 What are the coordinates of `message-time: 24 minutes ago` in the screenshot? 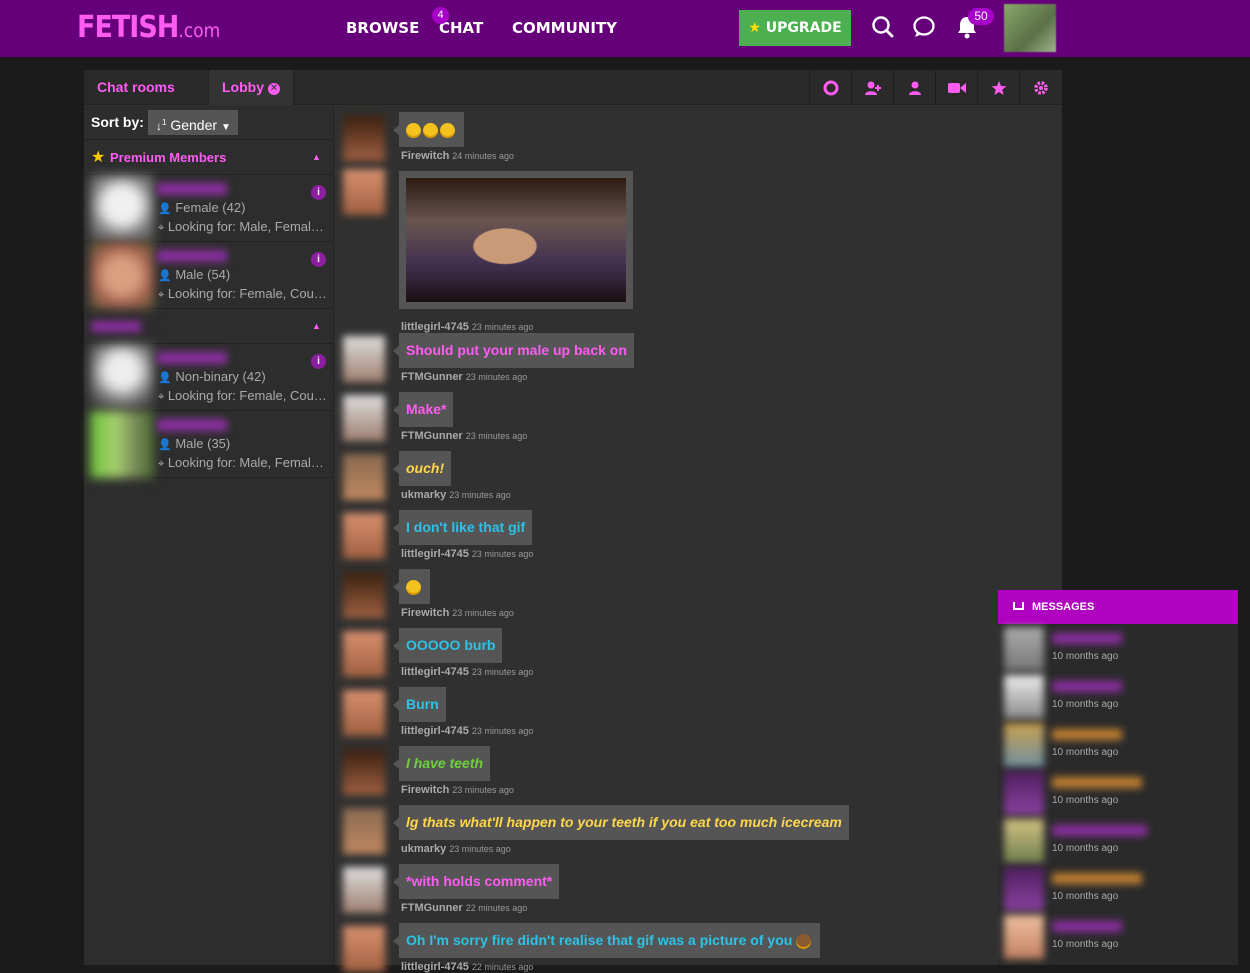 It's located at (483, 156).